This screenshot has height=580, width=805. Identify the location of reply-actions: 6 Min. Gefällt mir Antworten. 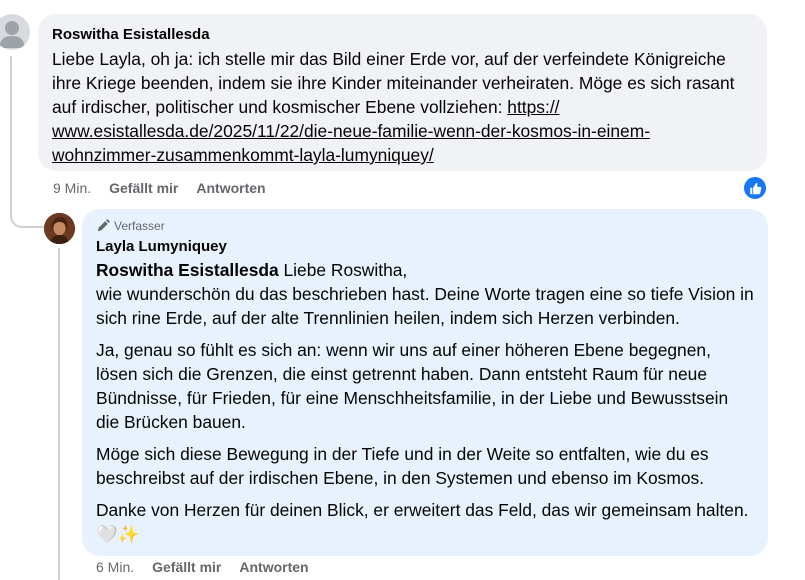
(202, 567).